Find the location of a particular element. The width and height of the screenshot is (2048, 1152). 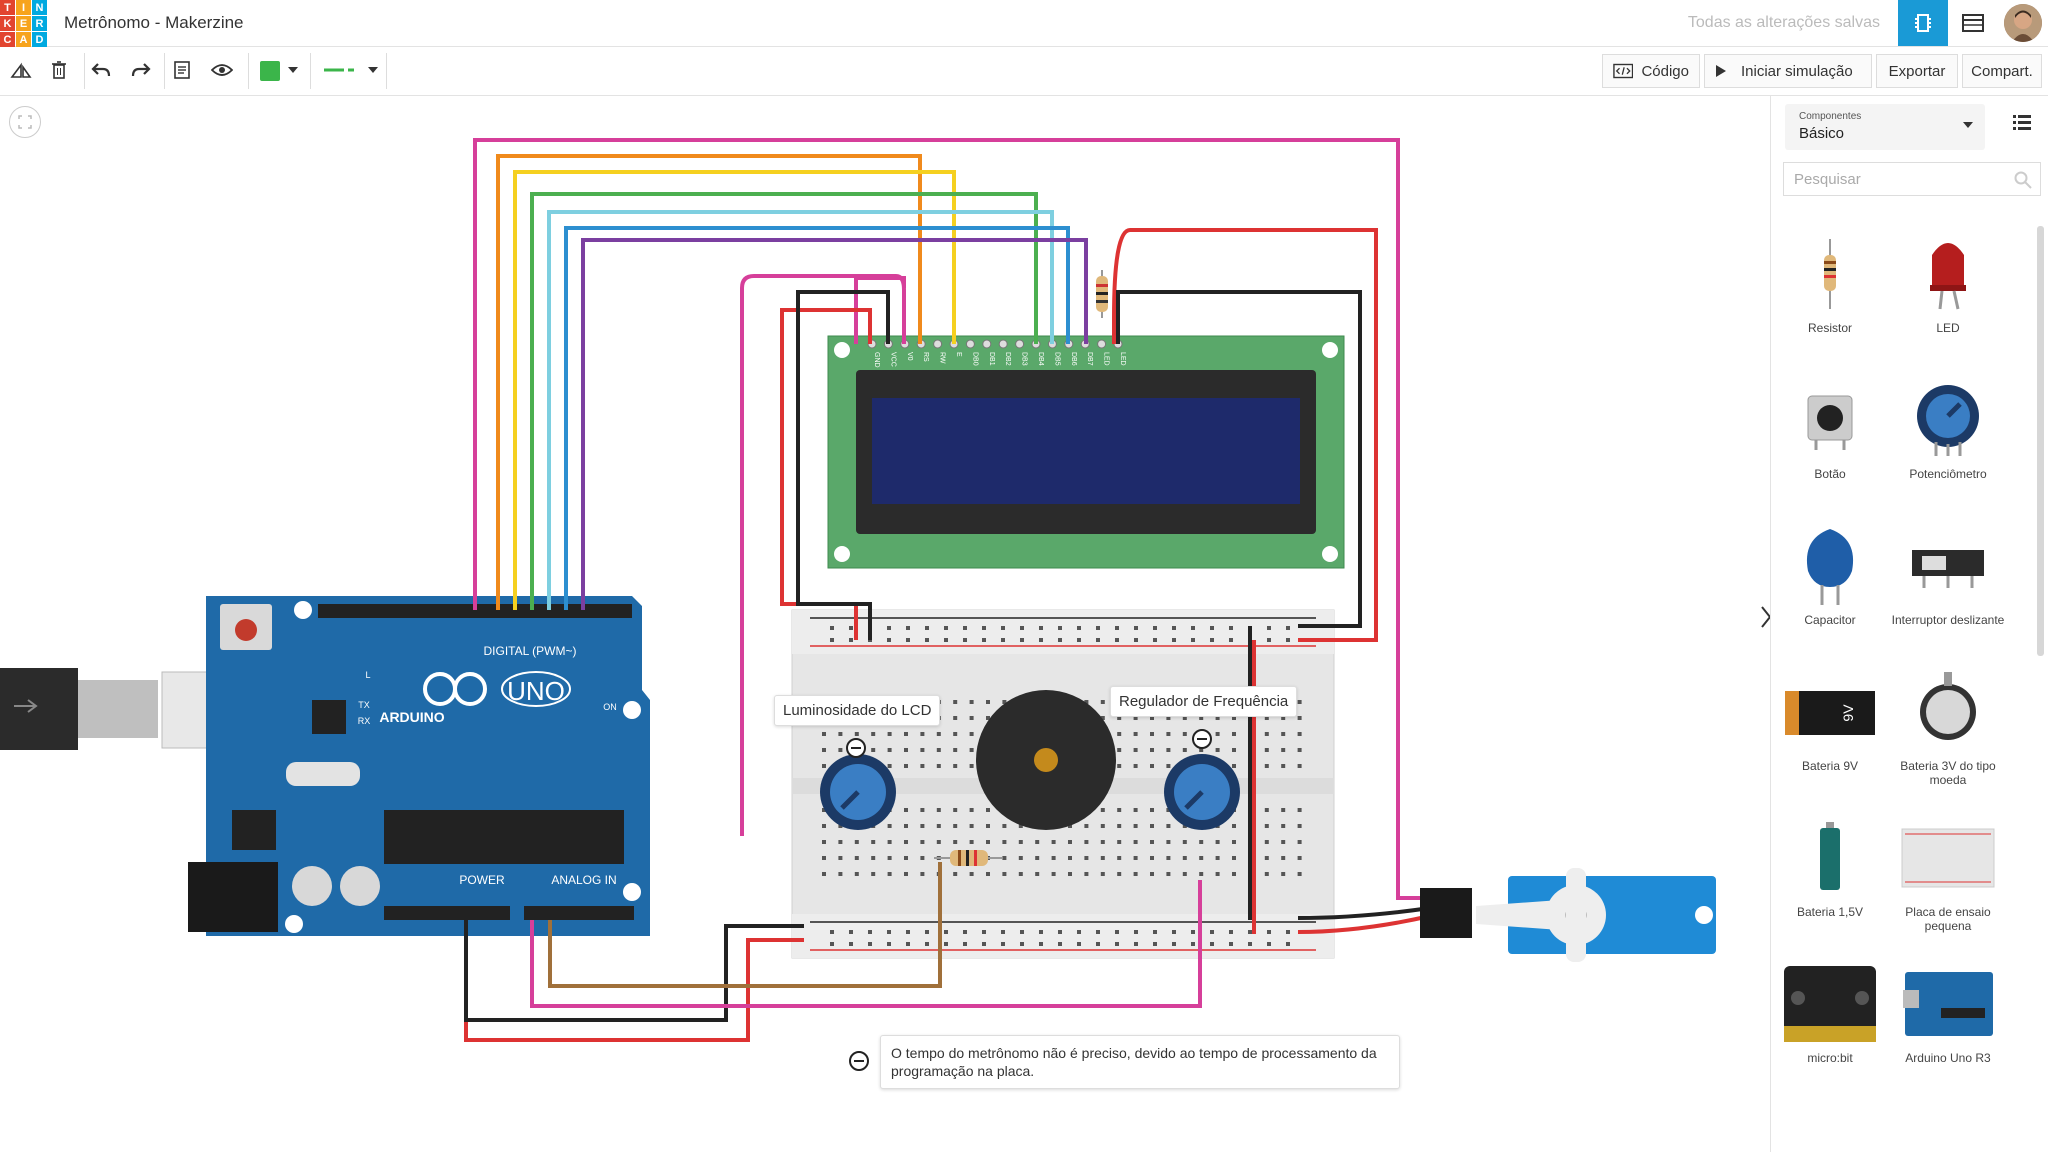

user-avatar is located at coordinates (2023, 23).